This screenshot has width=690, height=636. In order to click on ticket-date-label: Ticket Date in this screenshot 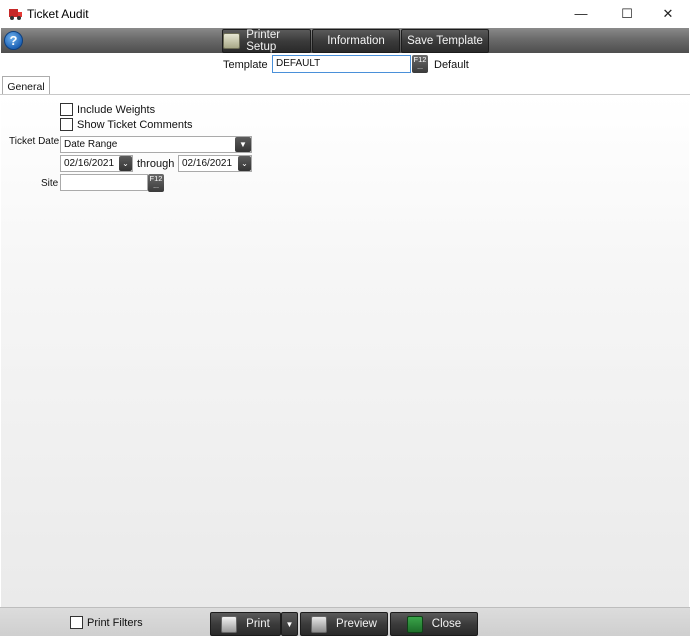, I will do `click(34, 141)`.